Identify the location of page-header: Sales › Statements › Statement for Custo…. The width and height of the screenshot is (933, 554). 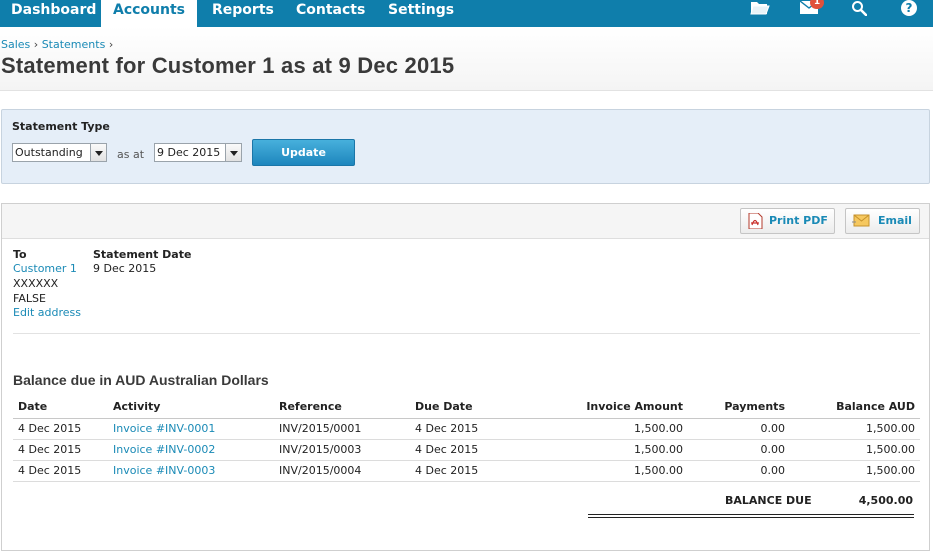
(466, 59).